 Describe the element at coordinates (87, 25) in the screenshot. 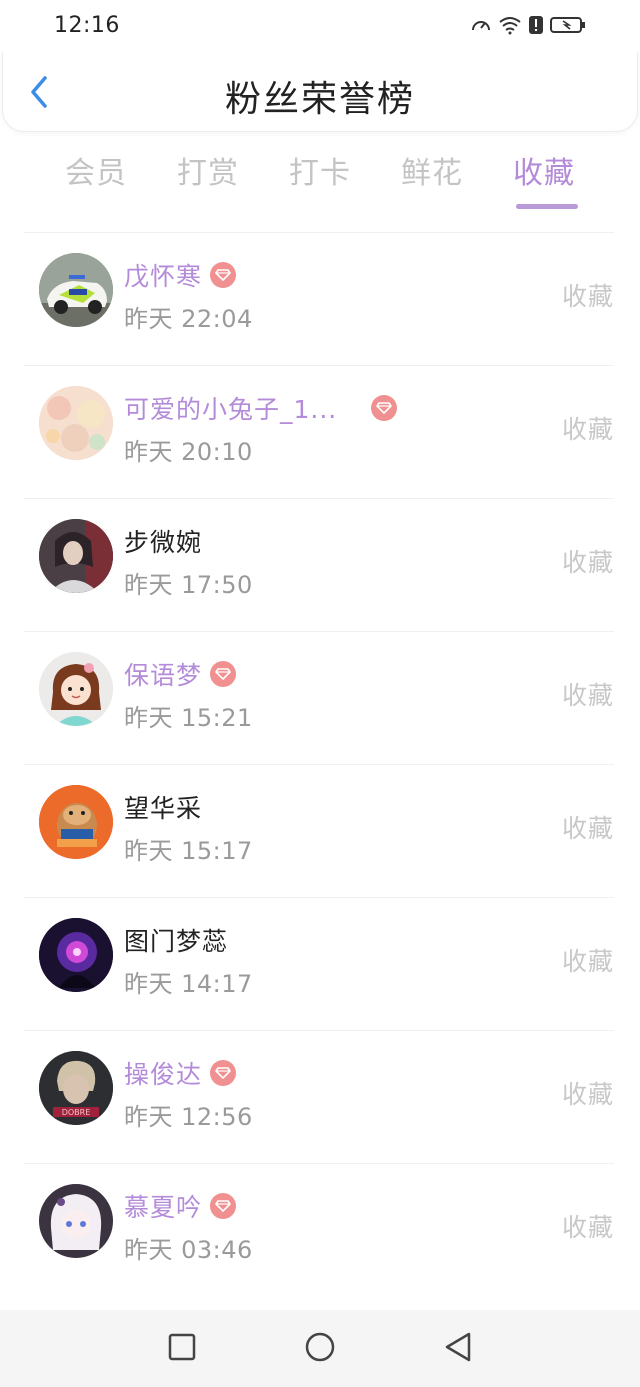

I see `status-time: 12:16` at that location.